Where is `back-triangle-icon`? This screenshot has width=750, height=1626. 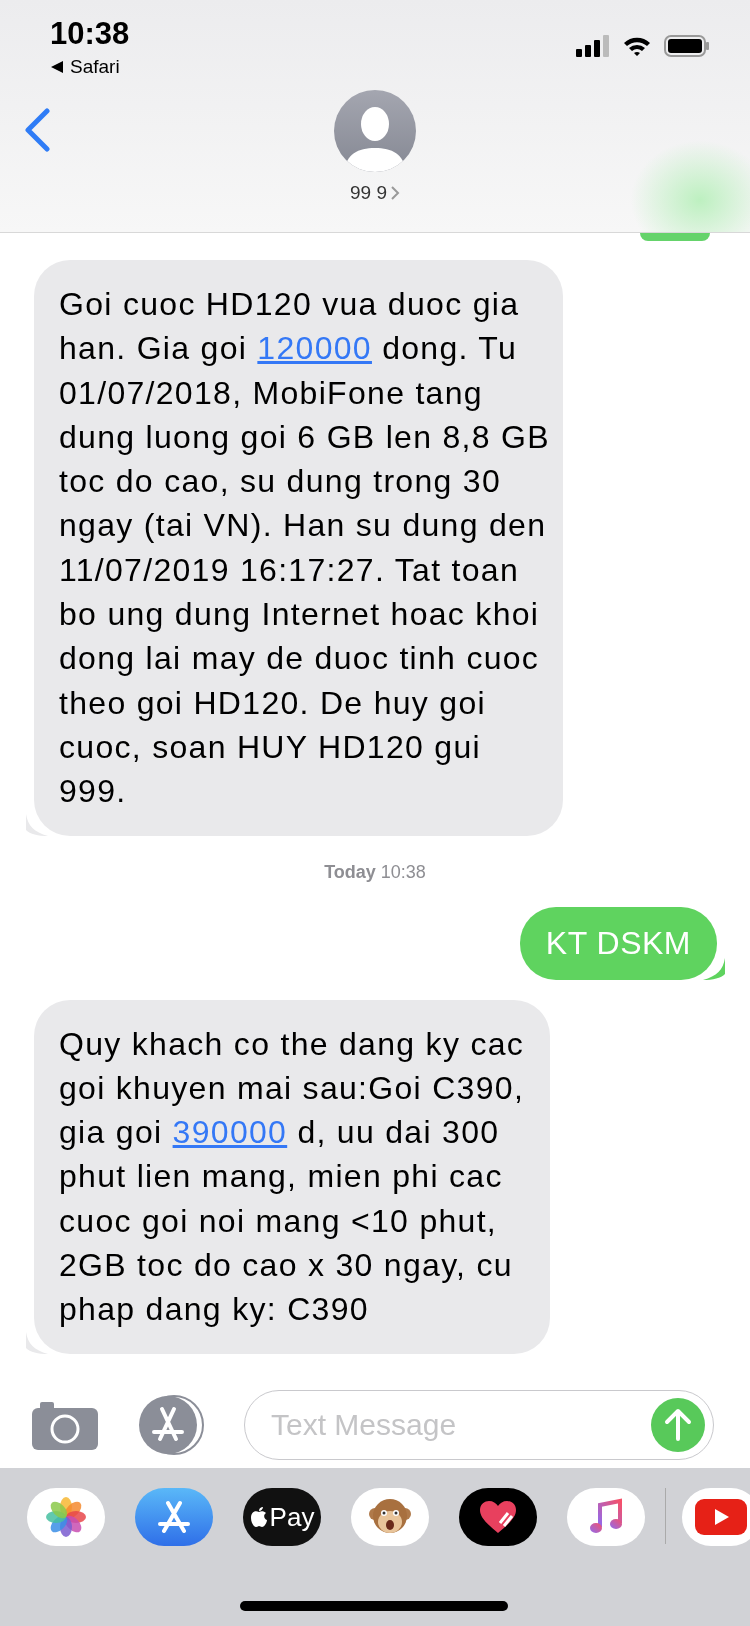 back-triangle-icon is located at coordinates (57, 67).